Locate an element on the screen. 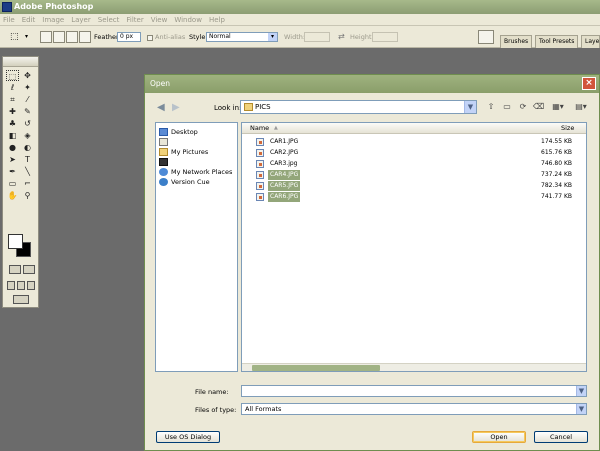 The image size is (600, 451). place-my-documents is located at coordinates (165, 142).